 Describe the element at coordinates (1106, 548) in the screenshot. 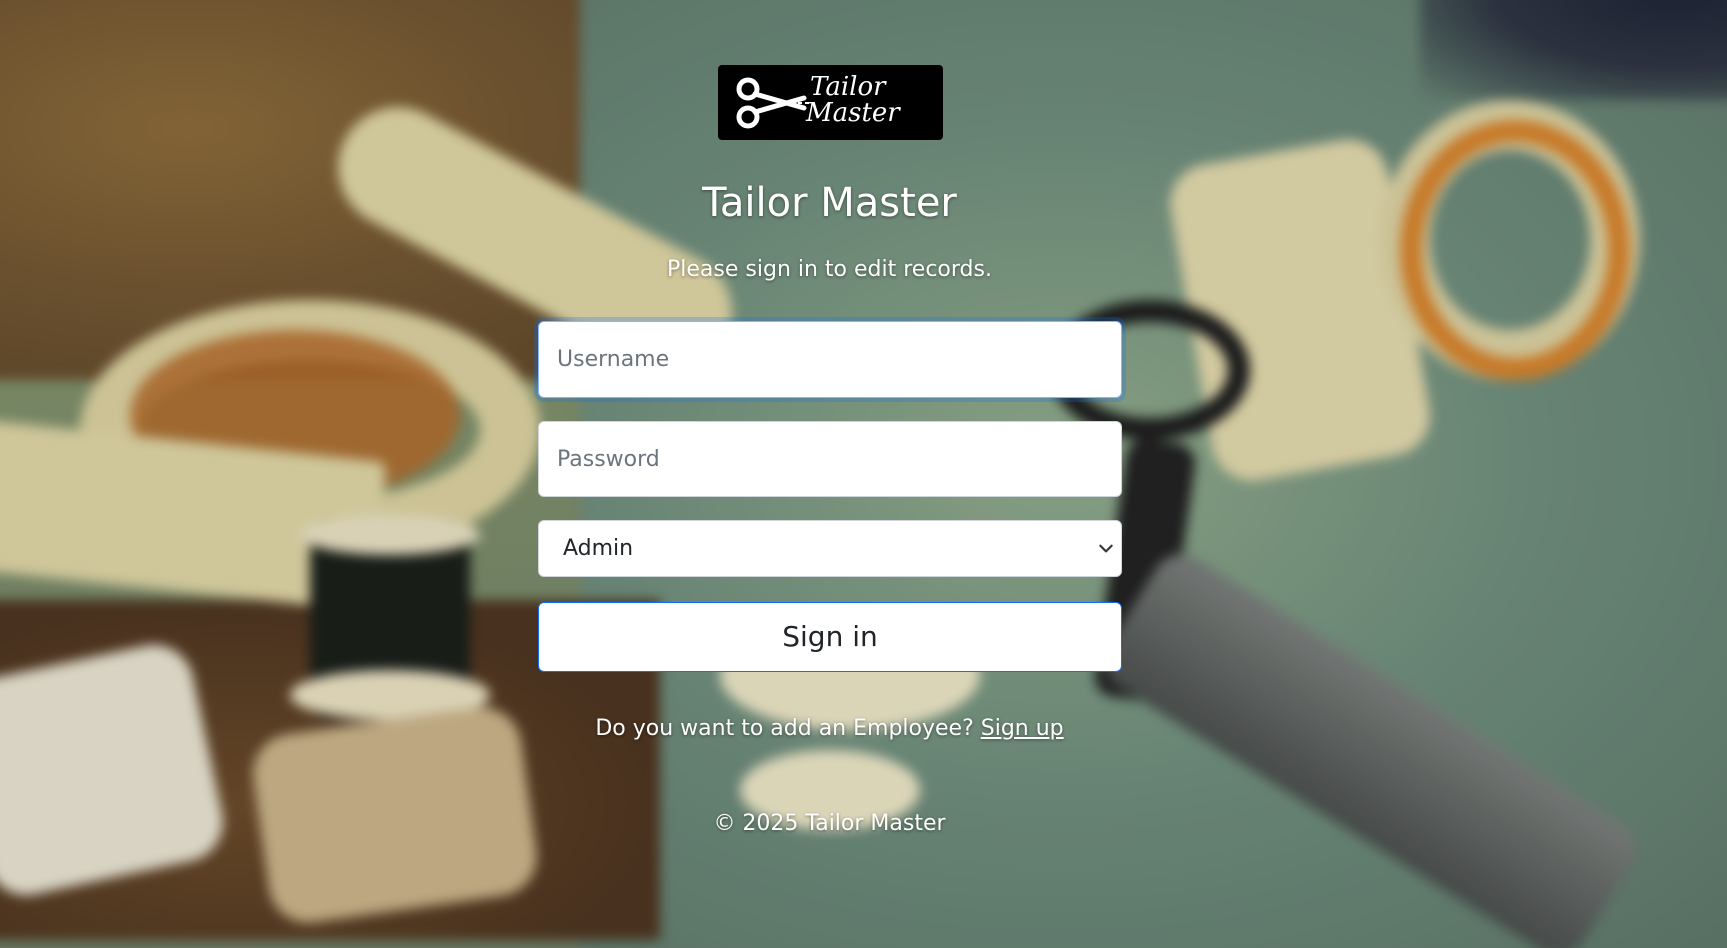

I see `chevron-down-icon` at that location.